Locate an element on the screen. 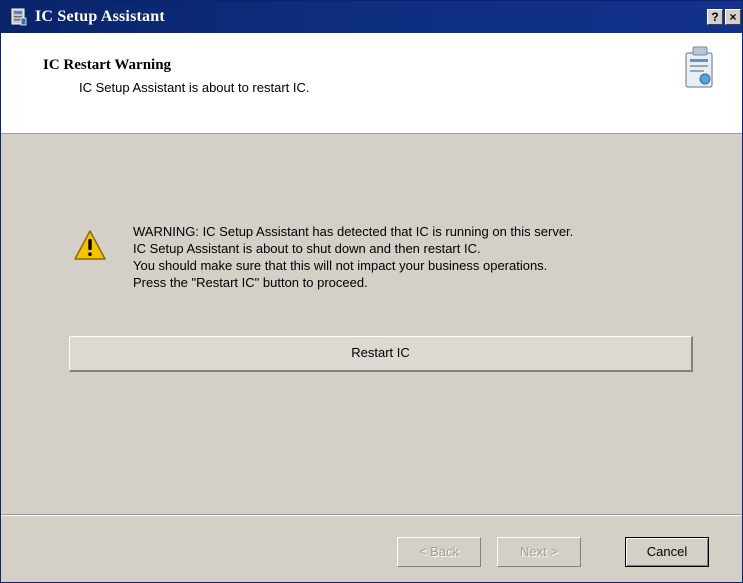 The image size is (743, 583). next-button: Next > is located at coordinates (539, 552).